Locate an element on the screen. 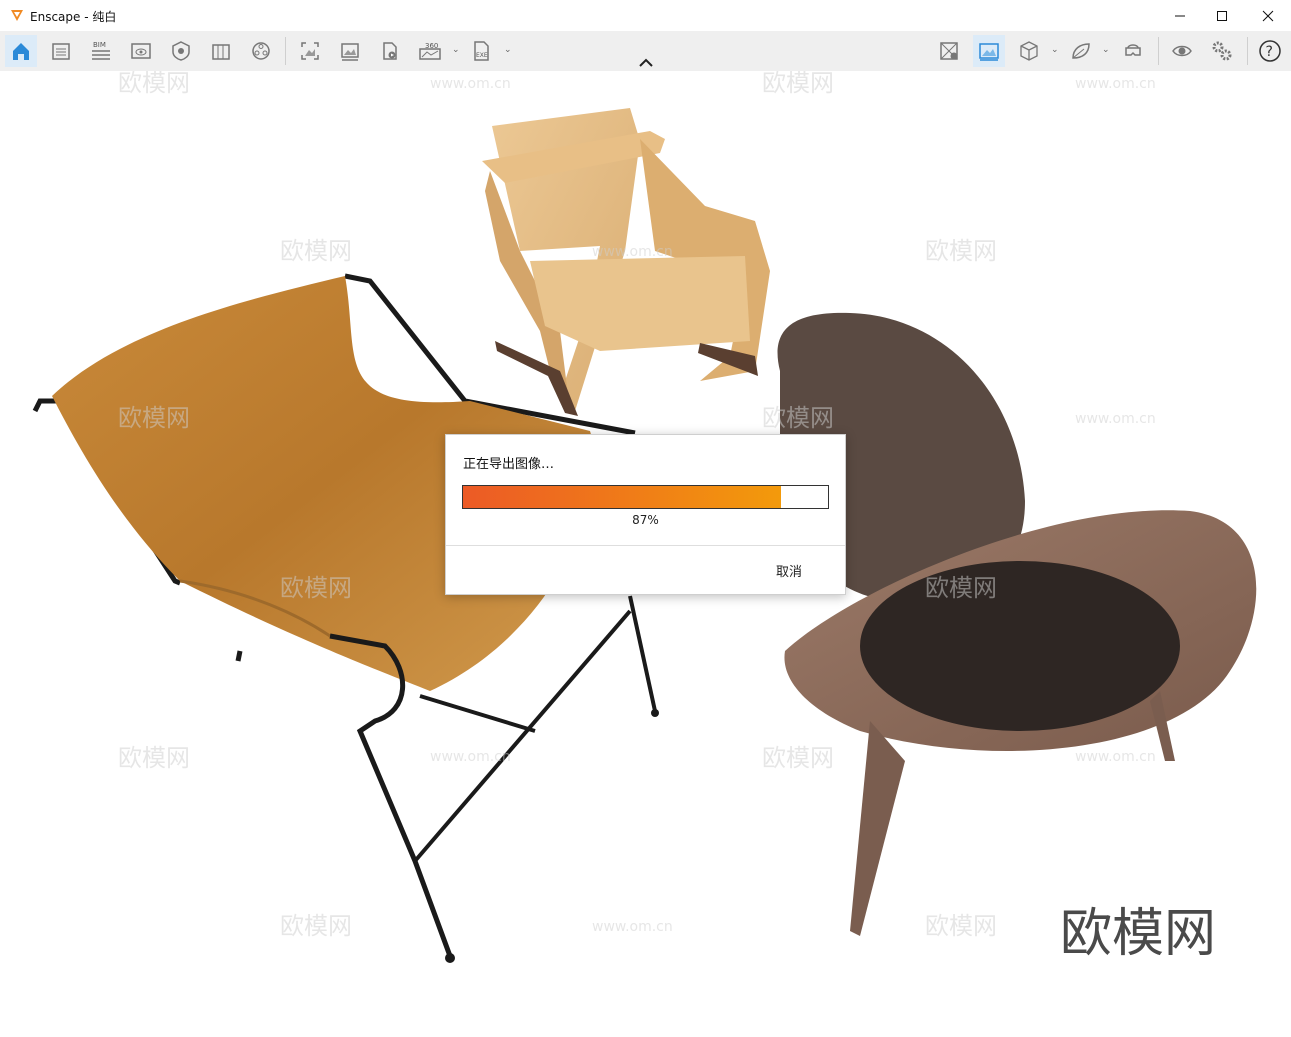  maximize-button is located at coordinates (1222, 15).